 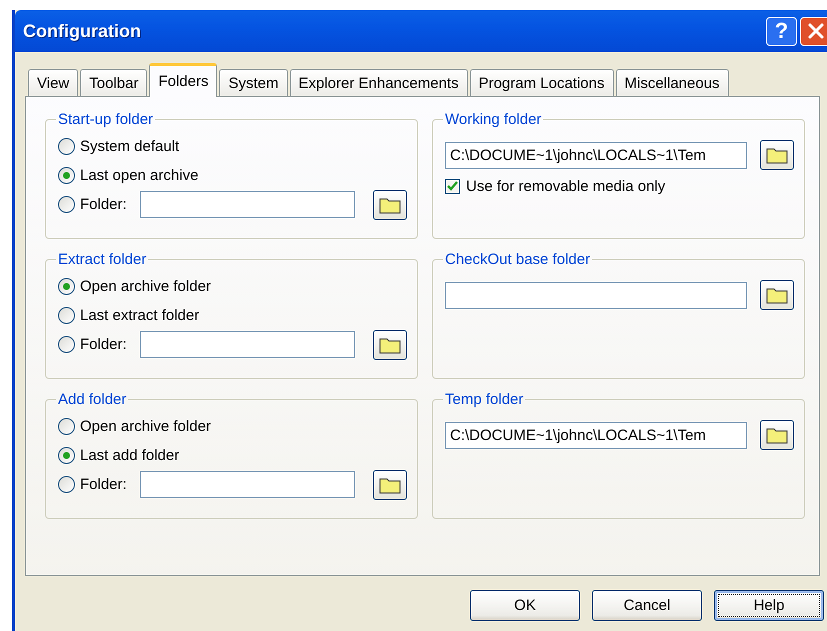 What do you see at coordinates (139, 175) in the screenshot?
I see `radio-label: Last open archive` at bounding box center [139, 175].